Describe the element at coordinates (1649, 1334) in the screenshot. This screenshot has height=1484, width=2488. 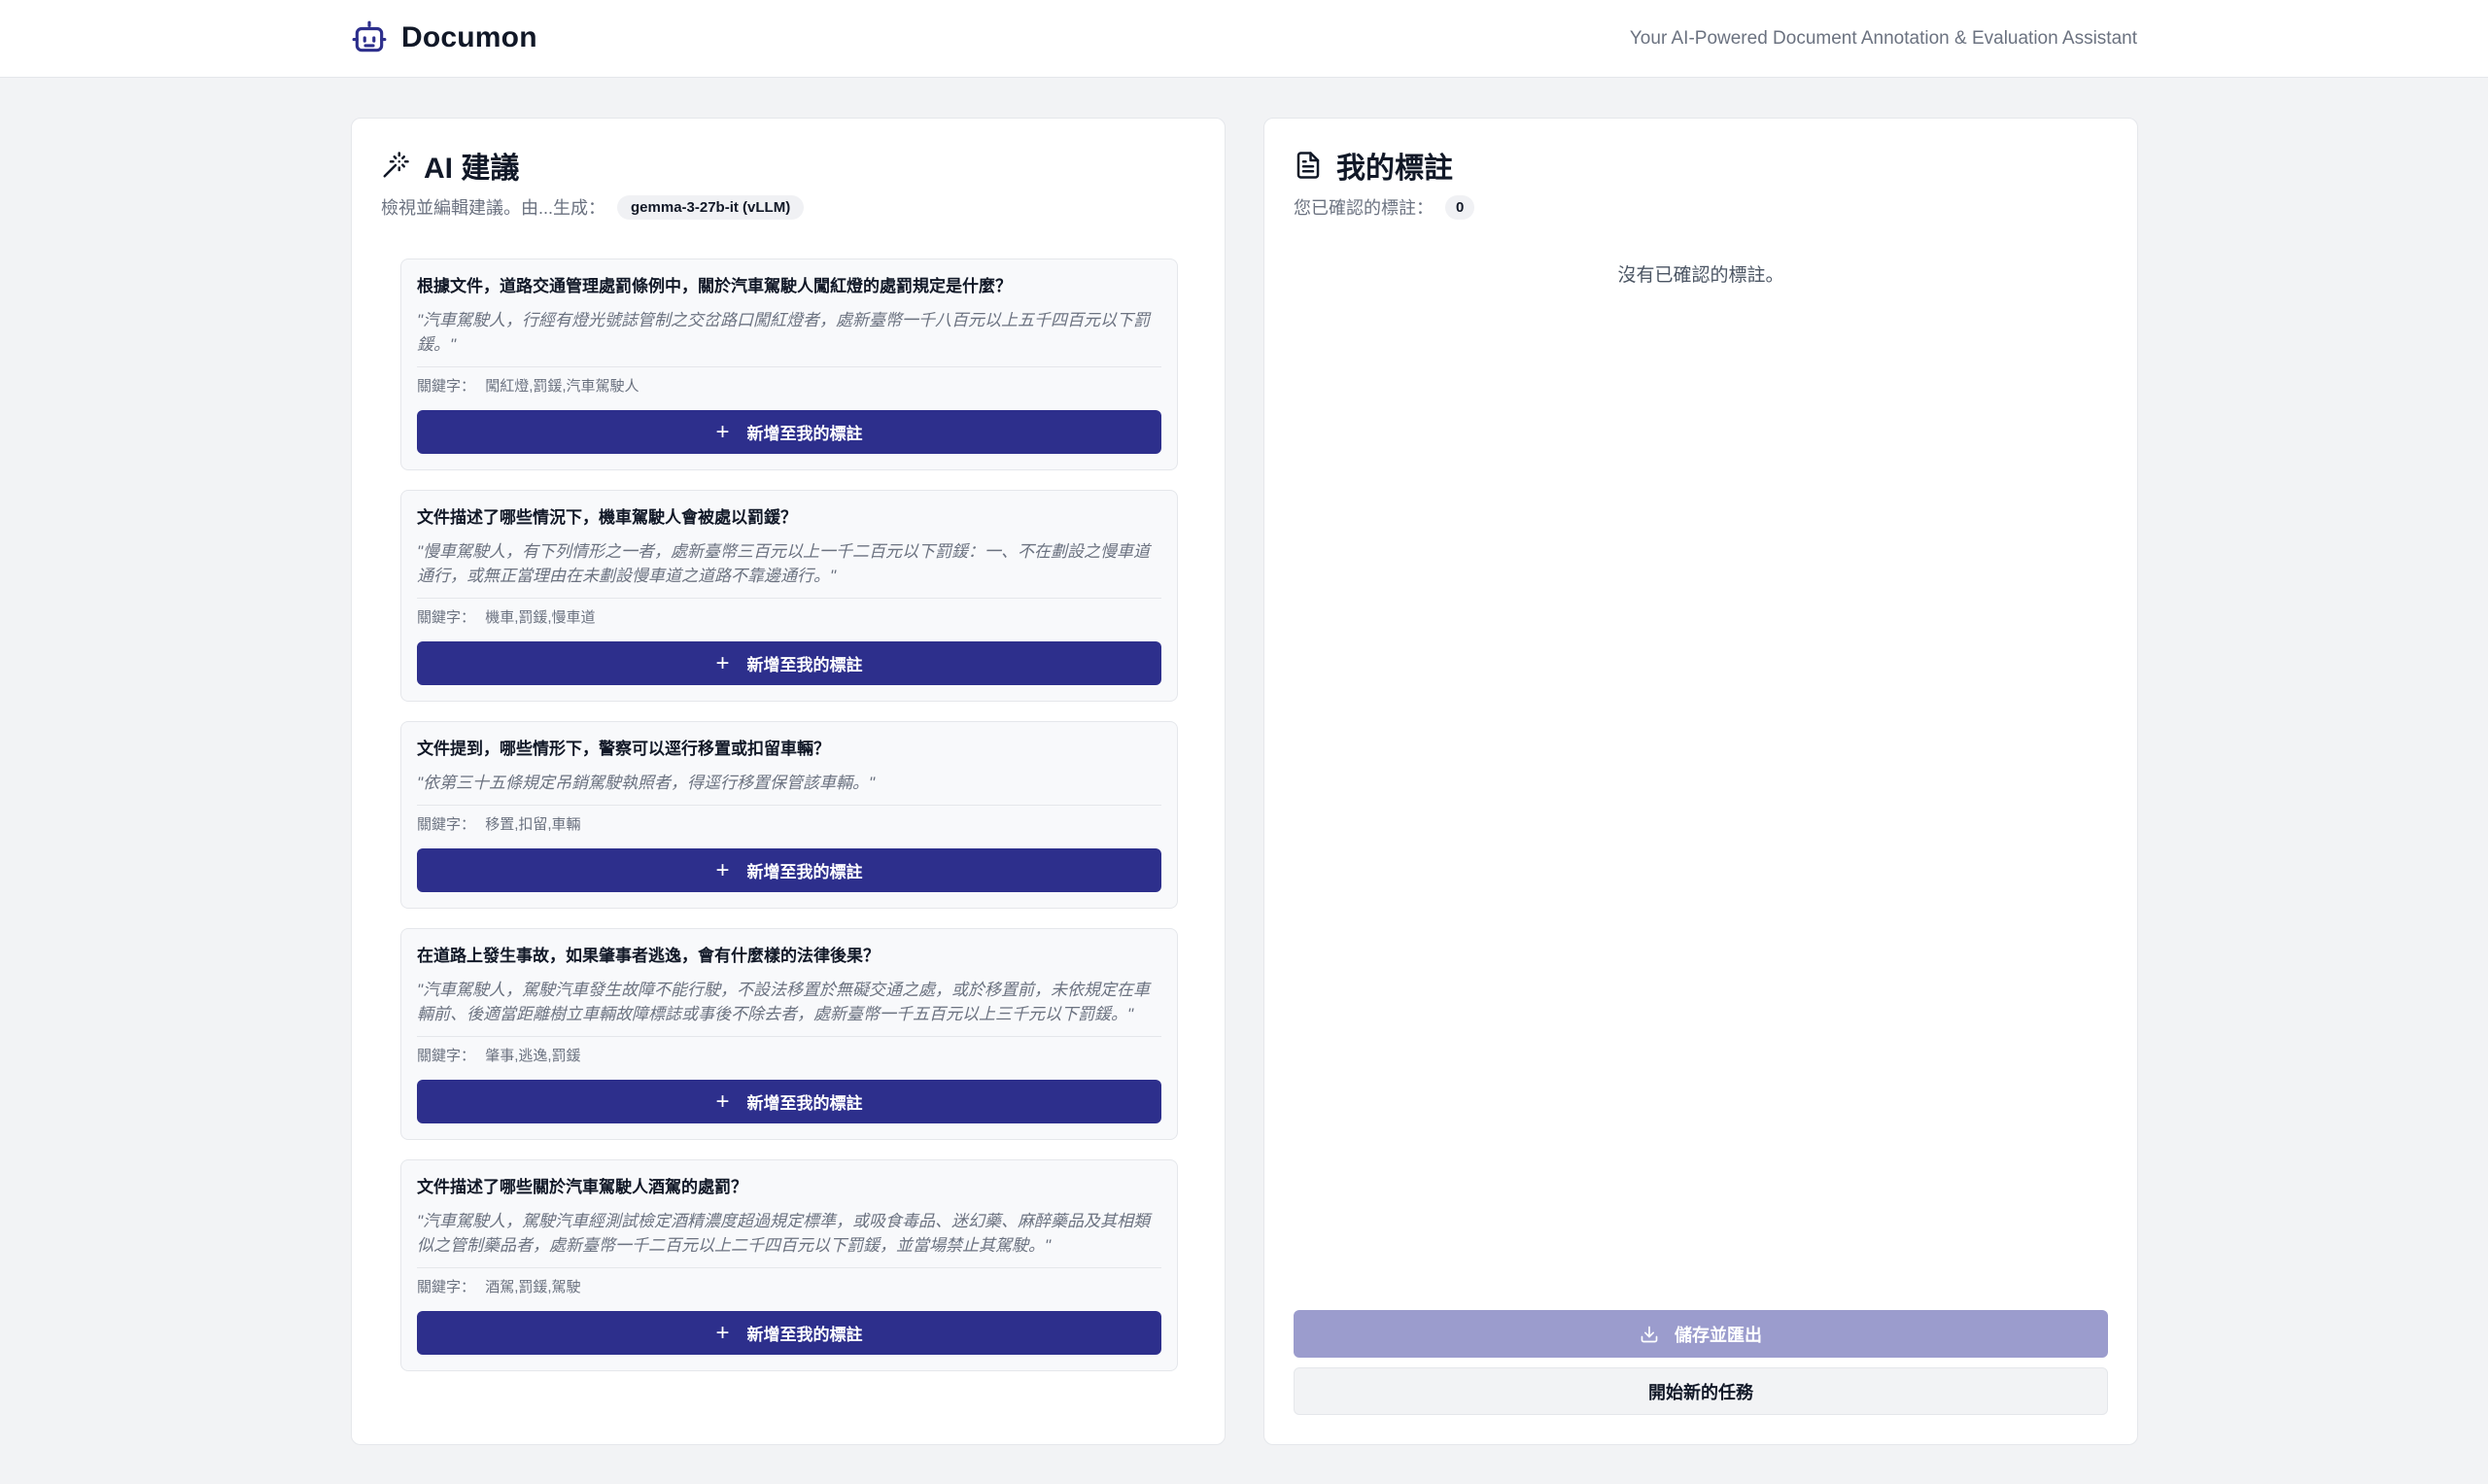
I see `download-icon` at that location.